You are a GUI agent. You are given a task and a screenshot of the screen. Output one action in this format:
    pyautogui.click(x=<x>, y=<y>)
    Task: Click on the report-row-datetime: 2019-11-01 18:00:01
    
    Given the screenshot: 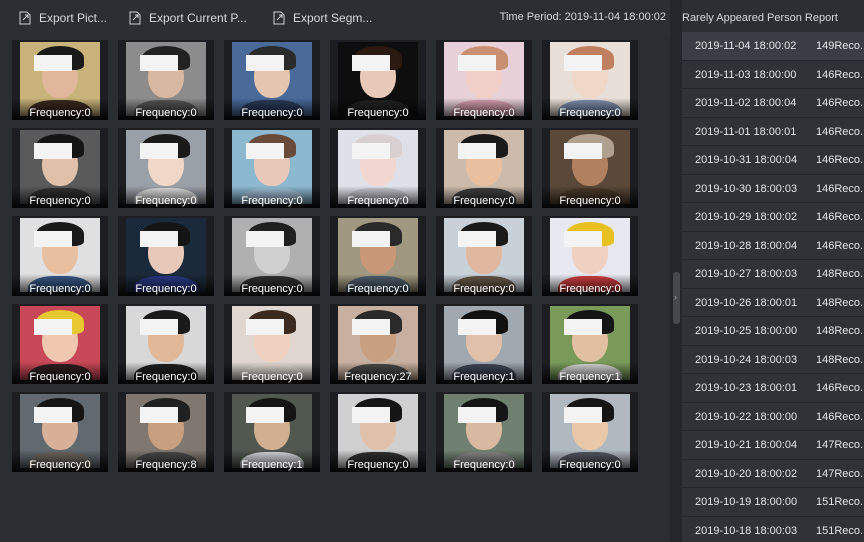 What is the action you would take?
    pyautogui.click(x=746, y=131)
    